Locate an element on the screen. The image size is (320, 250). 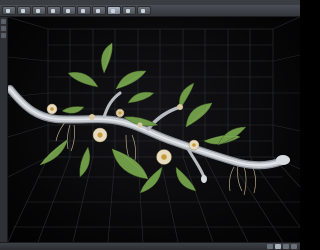
grid-right-wall is located at coordinates (286, 93).